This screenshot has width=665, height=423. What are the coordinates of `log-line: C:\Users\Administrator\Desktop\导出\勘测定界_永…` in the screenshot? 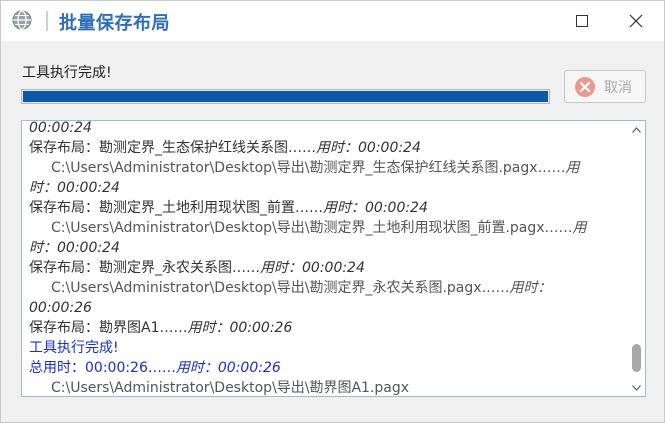 It's located at (327, 288).